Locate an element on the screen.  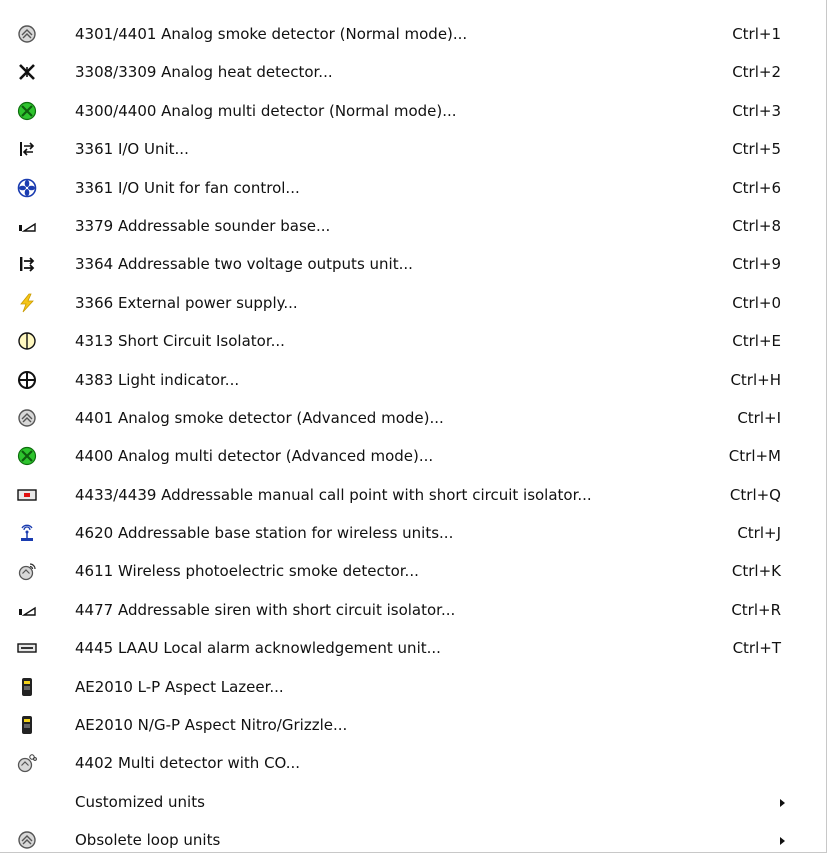
menu-item-shortcut: Ctrl+6 is located at coordinates (756, 187).